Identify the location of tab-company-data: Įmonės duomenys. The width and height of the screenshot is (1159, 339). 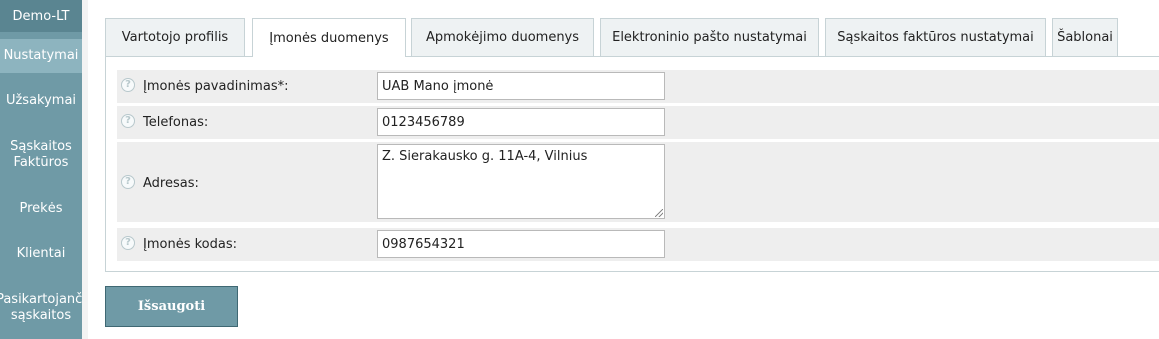
(329, 37).